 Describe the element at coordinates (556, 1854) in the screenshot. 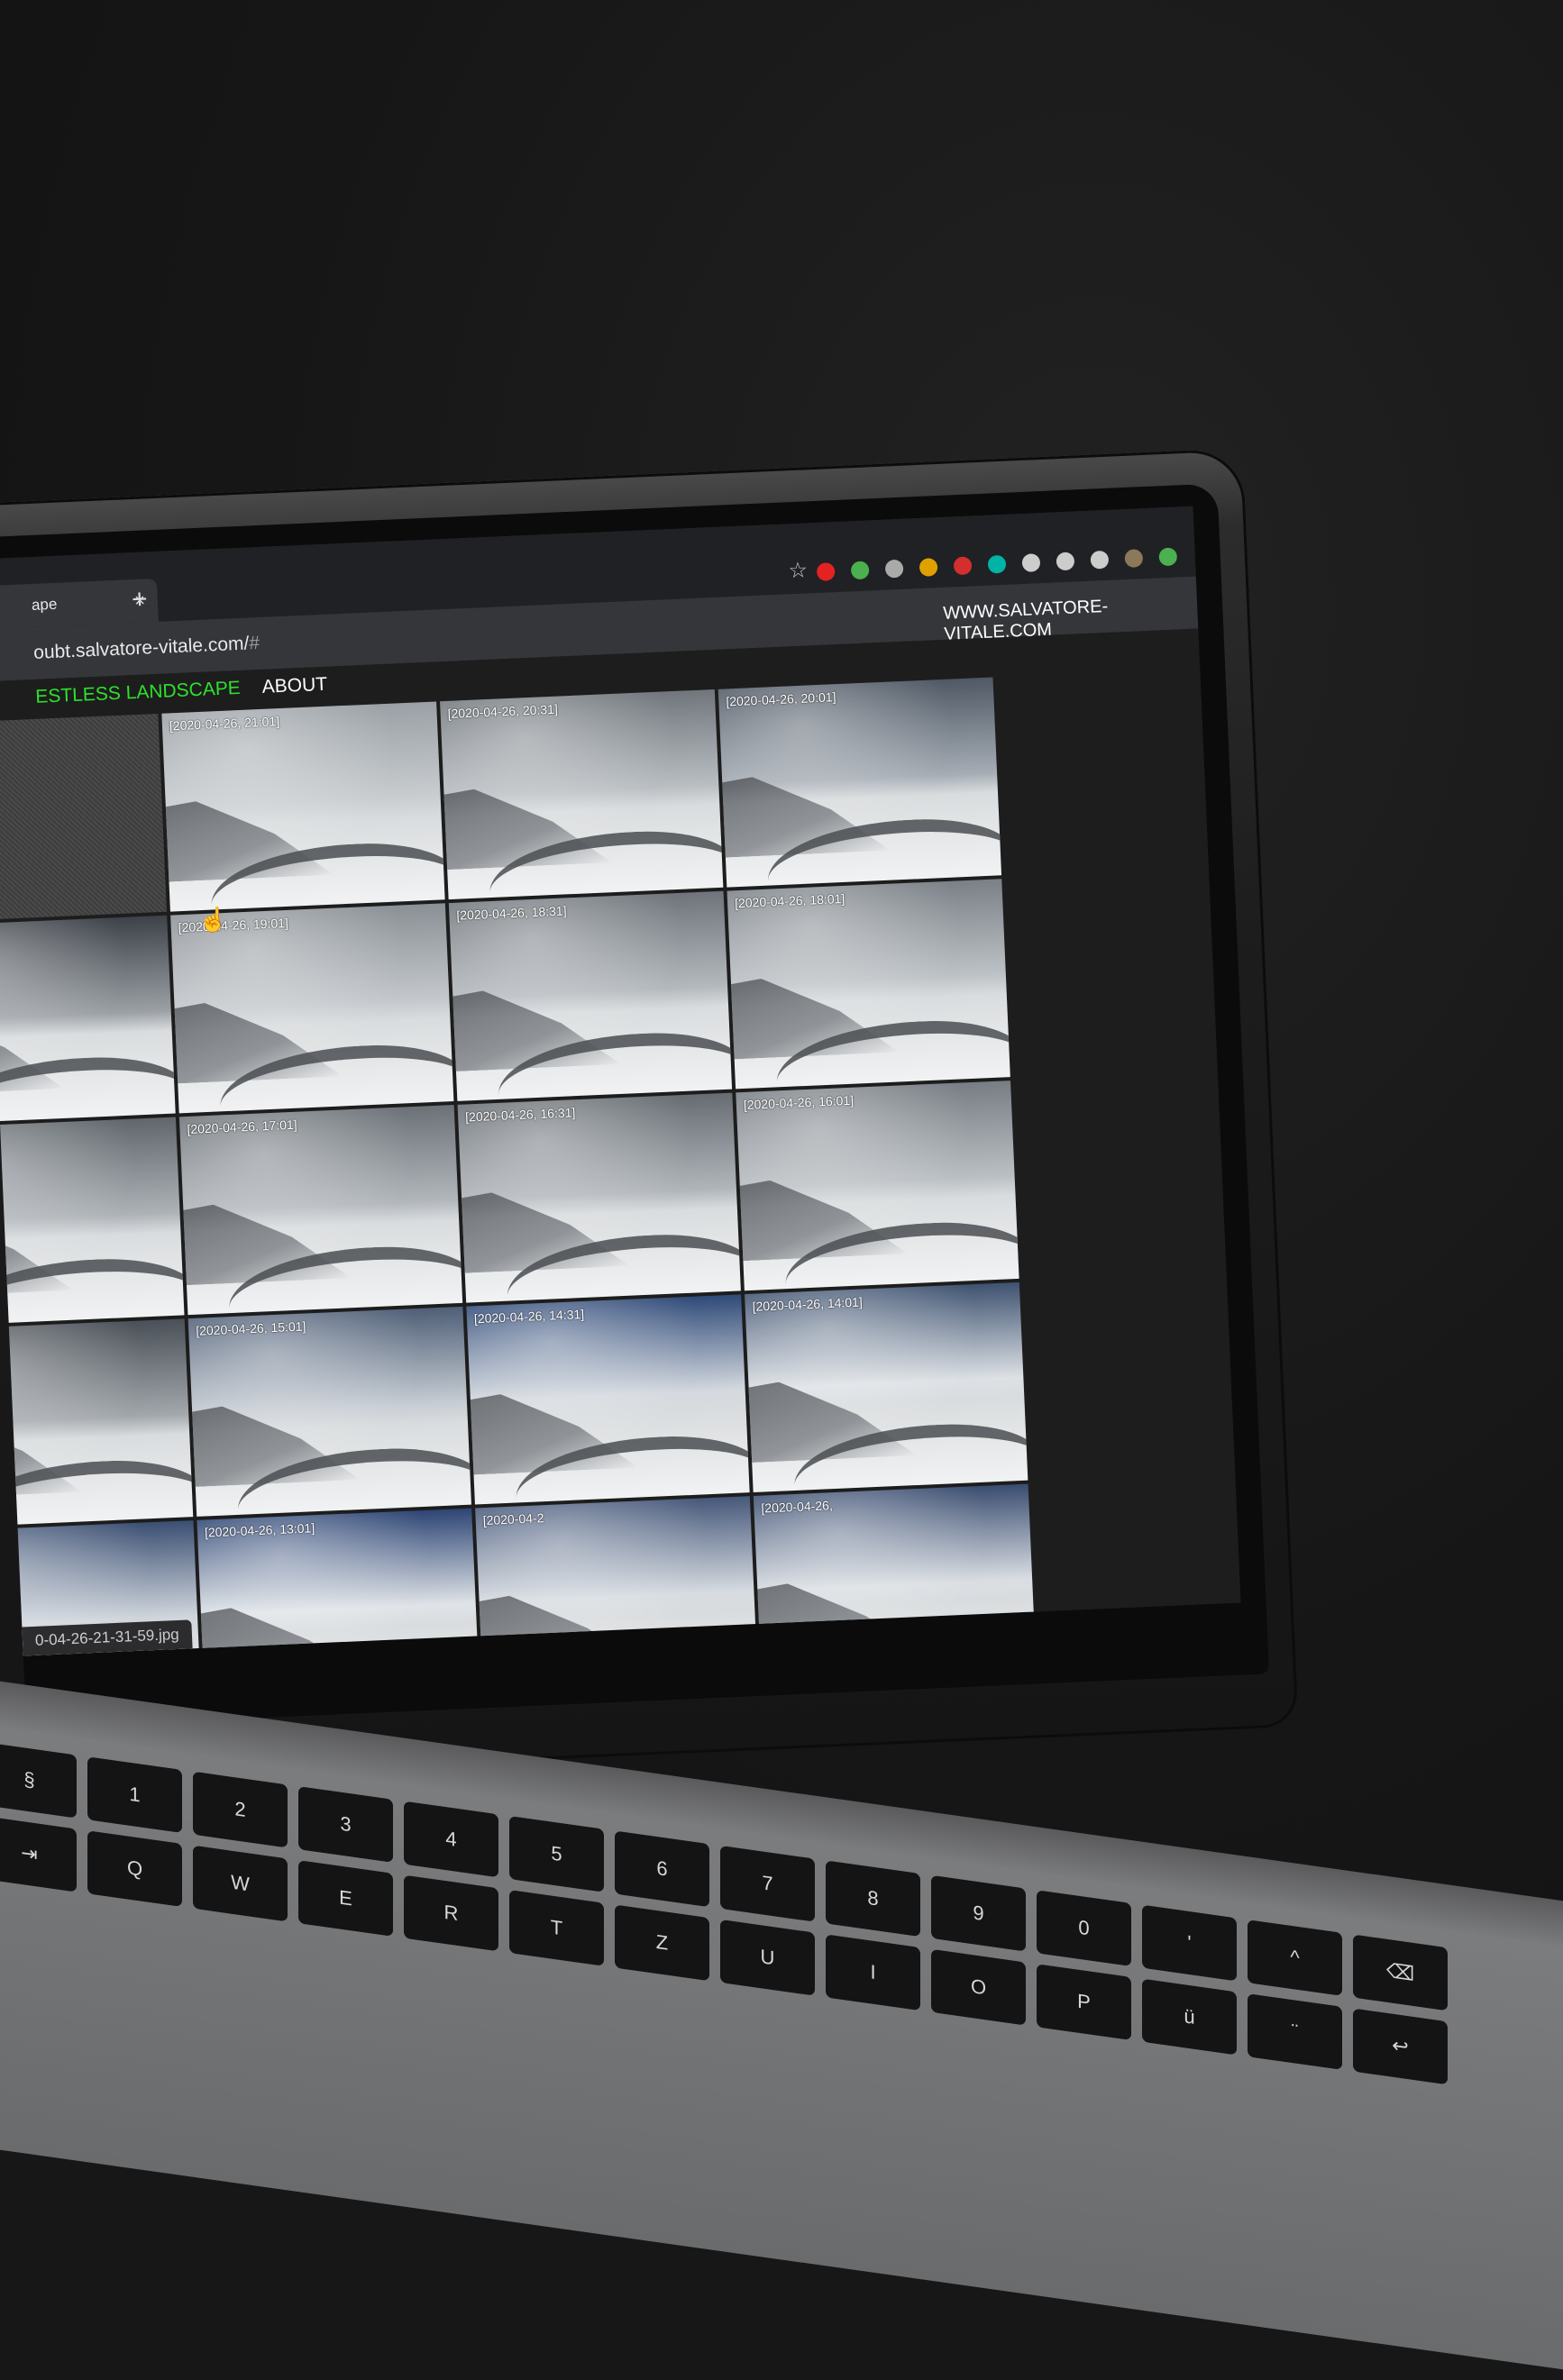

I see `keyboard-key: 5` at that location.